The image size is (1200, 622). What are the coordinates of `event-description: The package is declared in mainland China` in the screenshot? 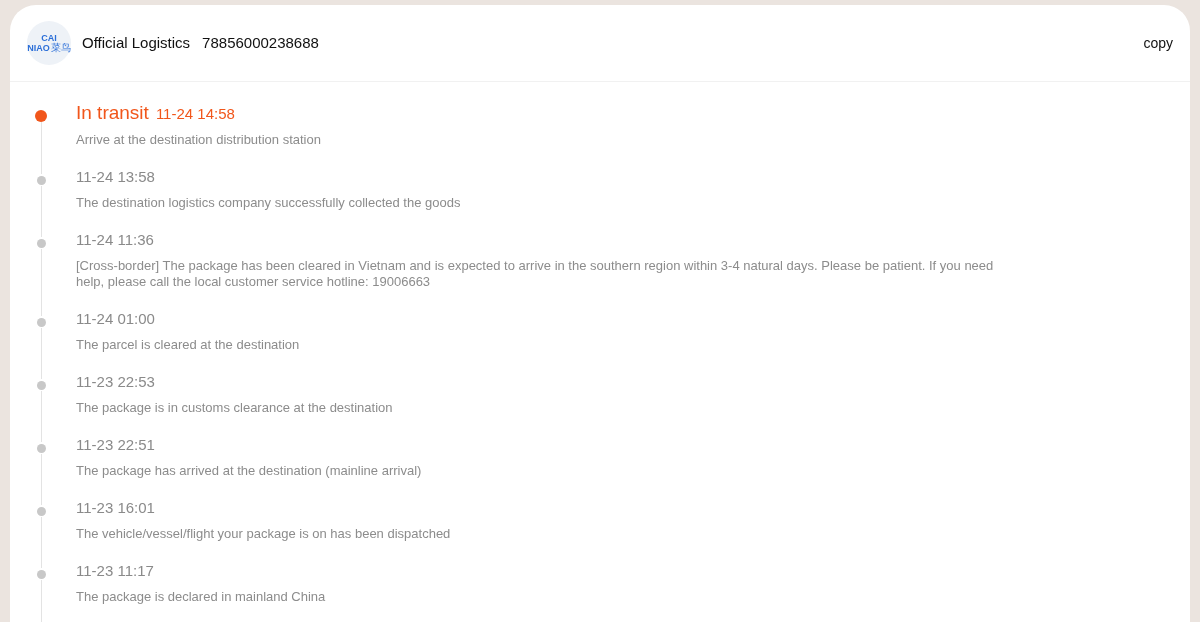 It's located at (201, 597).